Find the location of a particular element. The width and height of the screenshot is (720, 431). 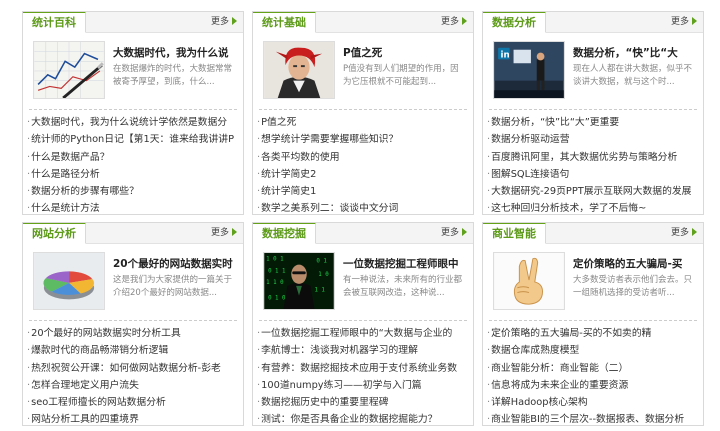

list-item: 热烈祝贺公开课：如何做网站数据分析-彭老 is located at coordinates (135, 368).